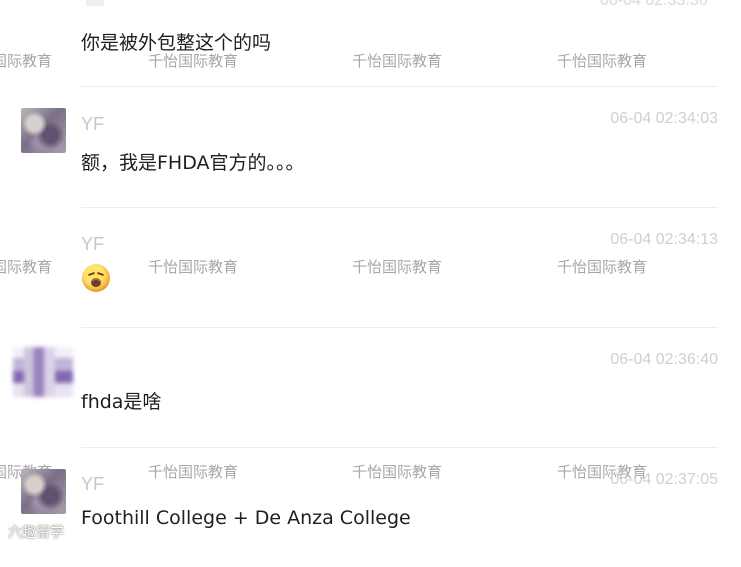 This screenshot has height=567, width=741. Describe the element at coordinates (246, 518) in the screenshot. I see `message-text: Foothill College + De Anza College` at that location.